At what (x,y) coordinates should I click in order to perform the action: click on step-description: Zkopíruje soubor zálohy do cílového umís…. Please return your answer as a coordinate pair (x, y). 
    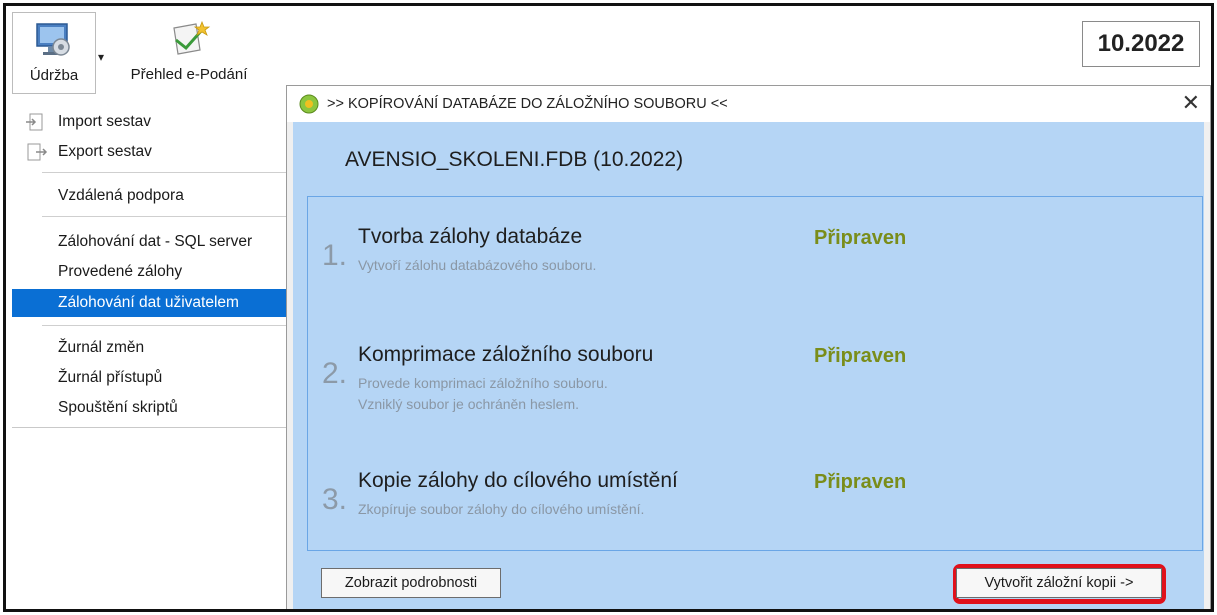
    Looking at the image, I should click on (501, 509).